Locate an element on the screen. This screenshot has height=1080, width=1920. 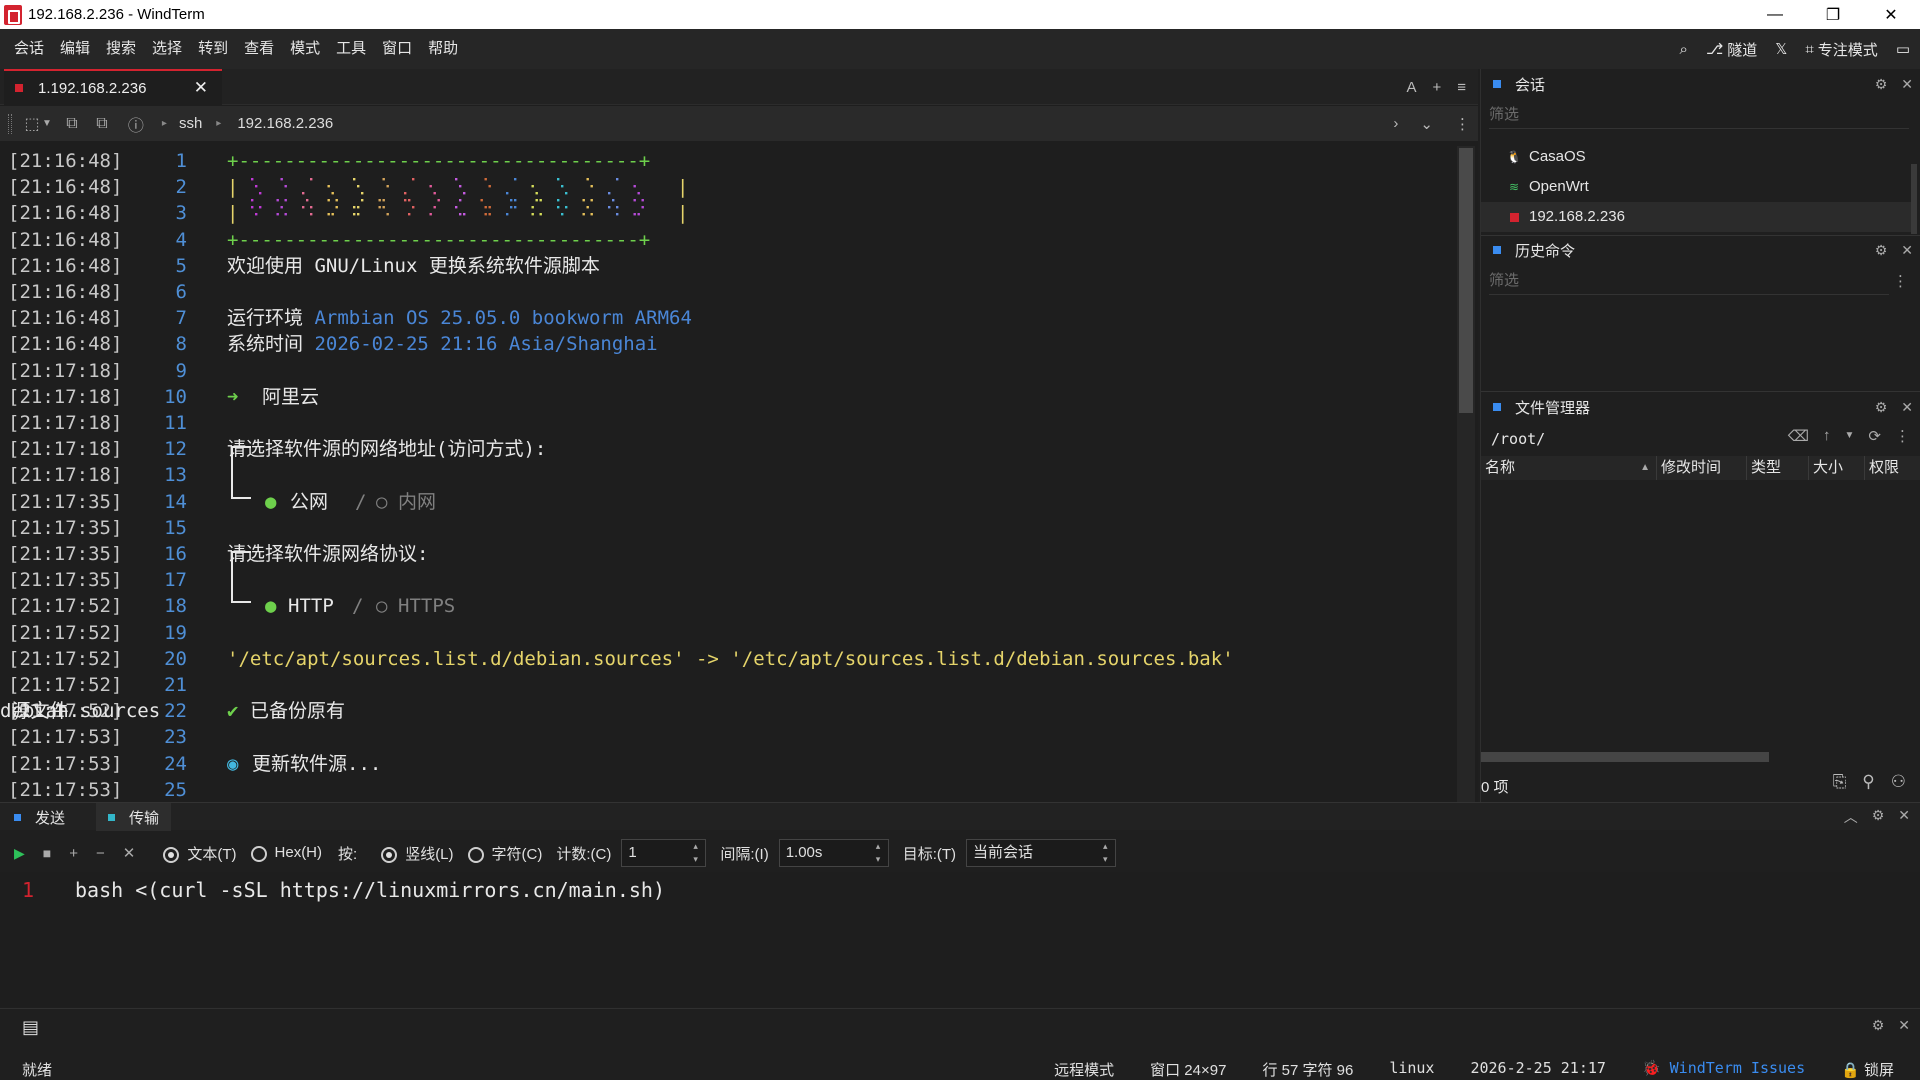
target-select: 当前会话 is located at coordinates (1041, 853).